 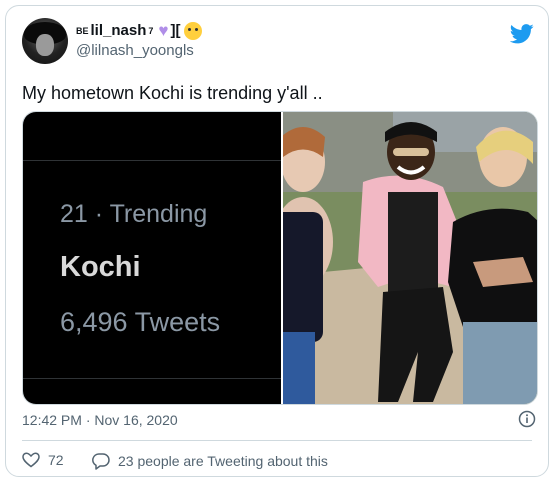 I want to click on display-suffix: 7, so click(x=151, y=31).